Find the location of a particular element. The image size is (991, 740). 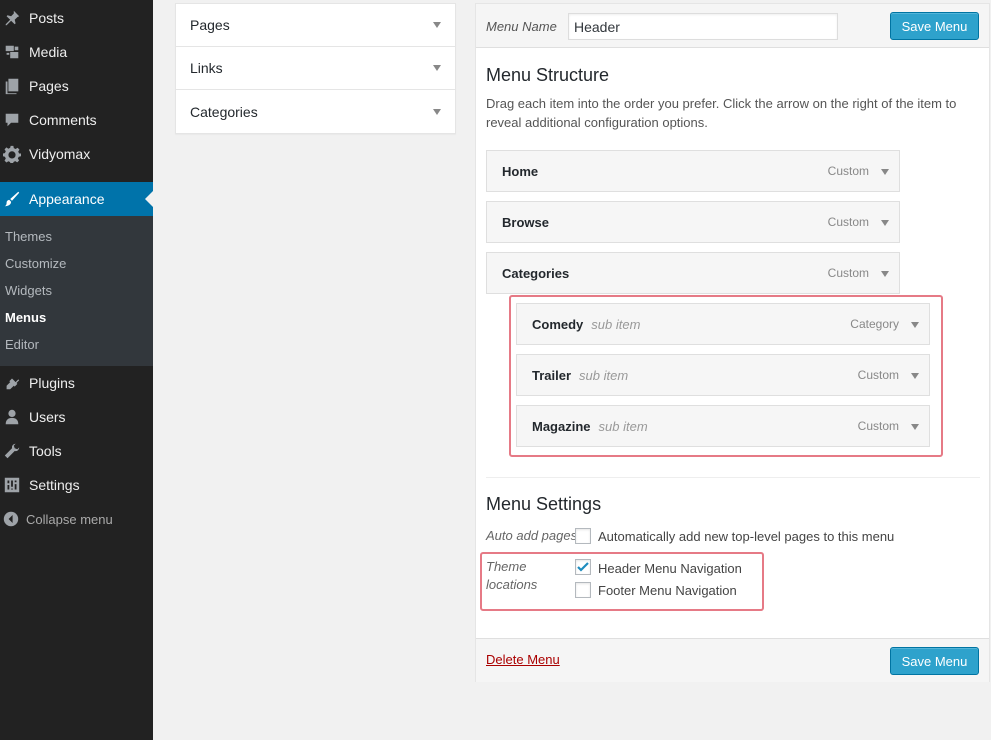

sidebar-item-vidyomax: Vidyomax is located at coordinates (76, 154).